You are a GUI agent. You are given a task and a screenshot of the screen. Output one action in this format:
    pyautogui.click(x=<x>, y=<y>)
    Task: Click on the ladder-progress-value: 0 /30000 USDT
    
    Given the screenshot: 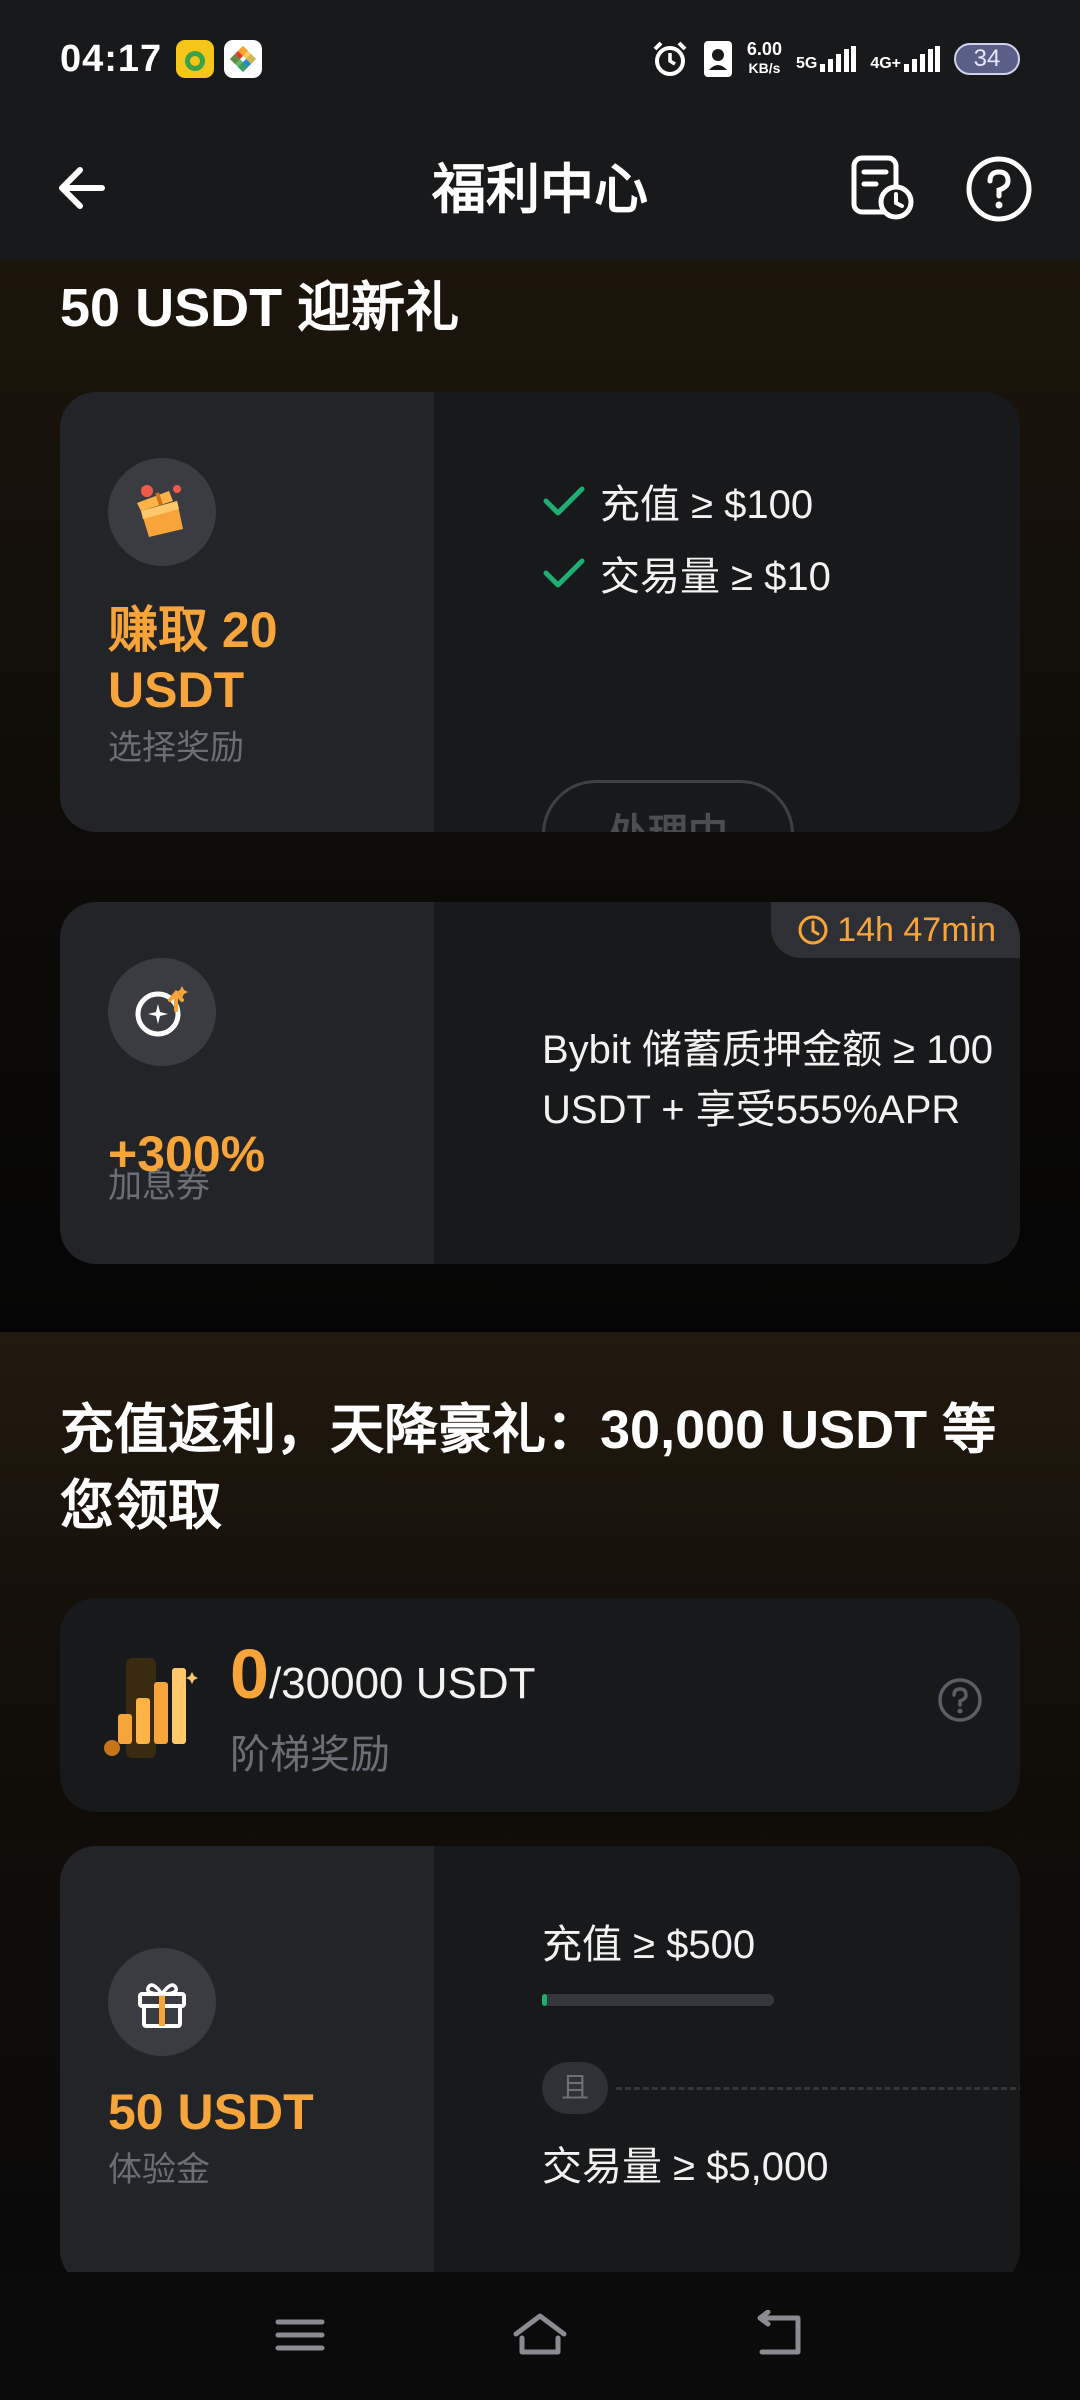 What is the action you would take?
    pyautogui.click(x=383, y=1674)
    